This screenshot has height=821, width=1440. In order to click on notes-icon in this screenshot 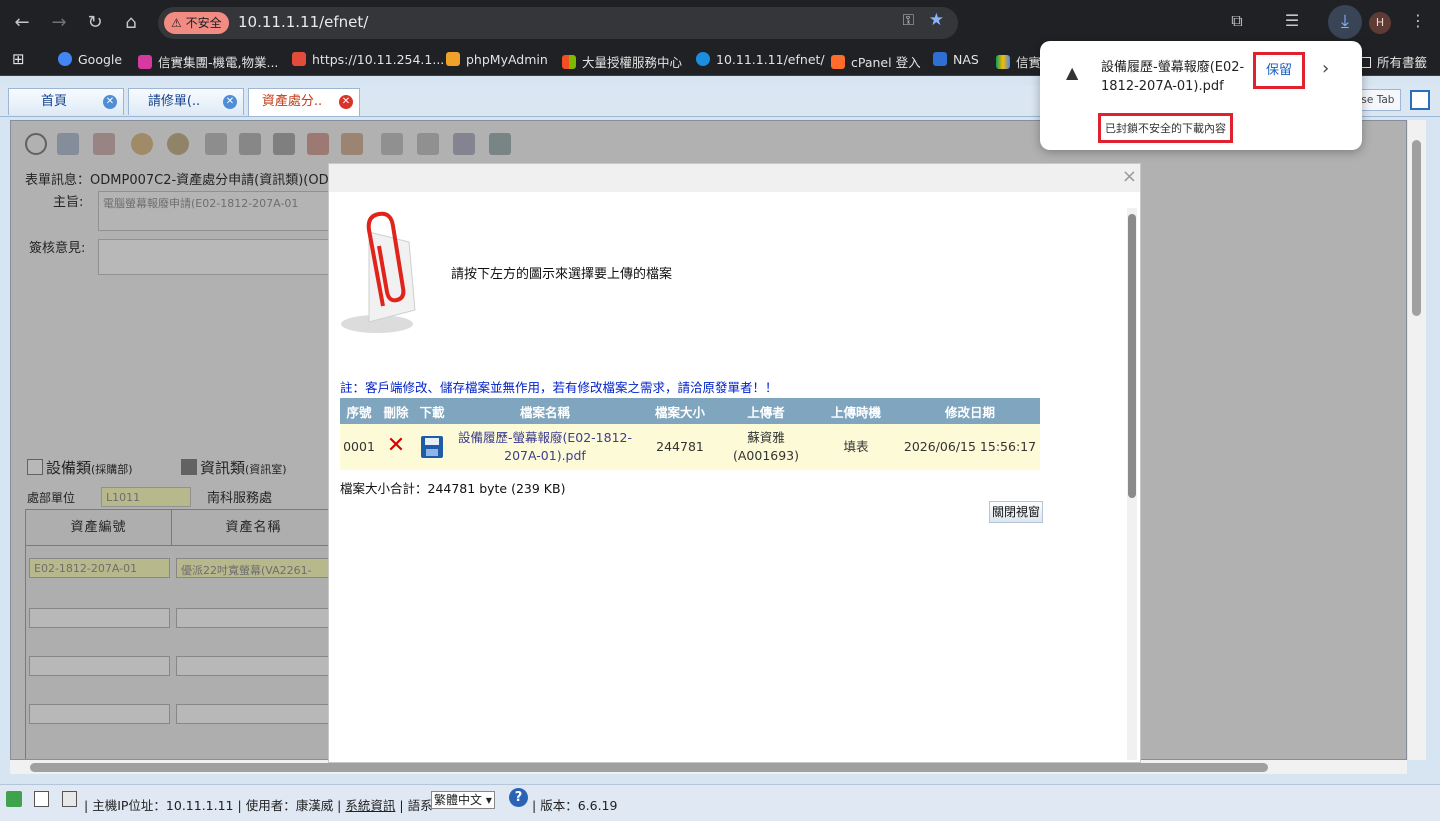, I will do `click(41, 799)`.